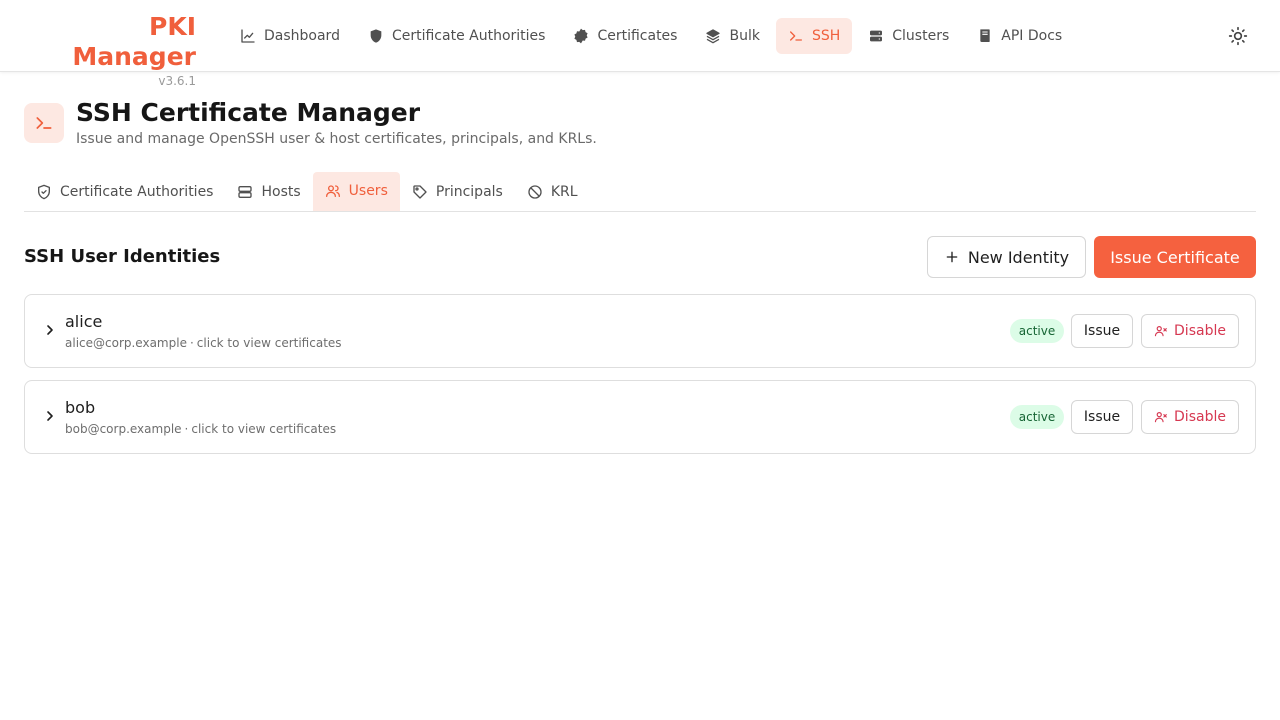  I want to click on identity-email: bob@corp.example, so click(123, 429).